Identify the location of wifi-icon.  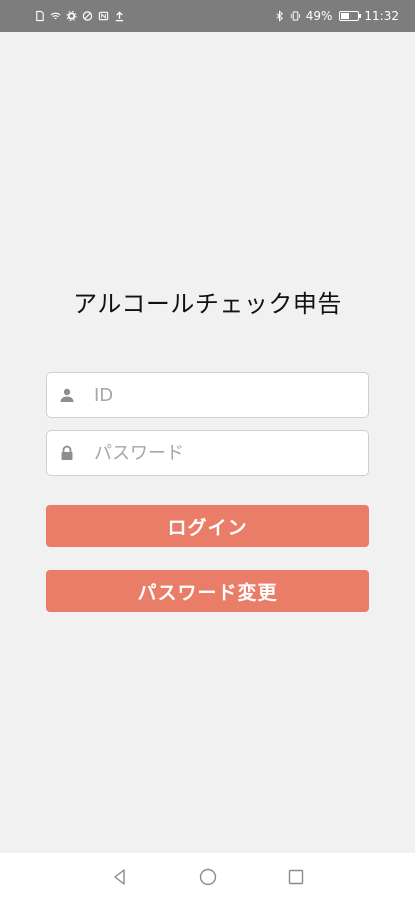
(55, 16).